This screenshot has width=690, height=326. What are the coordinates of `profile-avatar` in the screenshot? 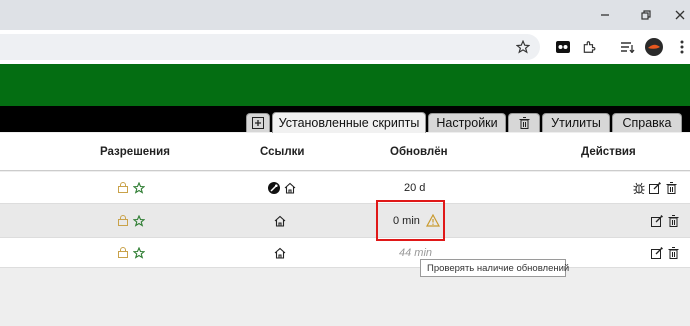 It's located at (654, 47).